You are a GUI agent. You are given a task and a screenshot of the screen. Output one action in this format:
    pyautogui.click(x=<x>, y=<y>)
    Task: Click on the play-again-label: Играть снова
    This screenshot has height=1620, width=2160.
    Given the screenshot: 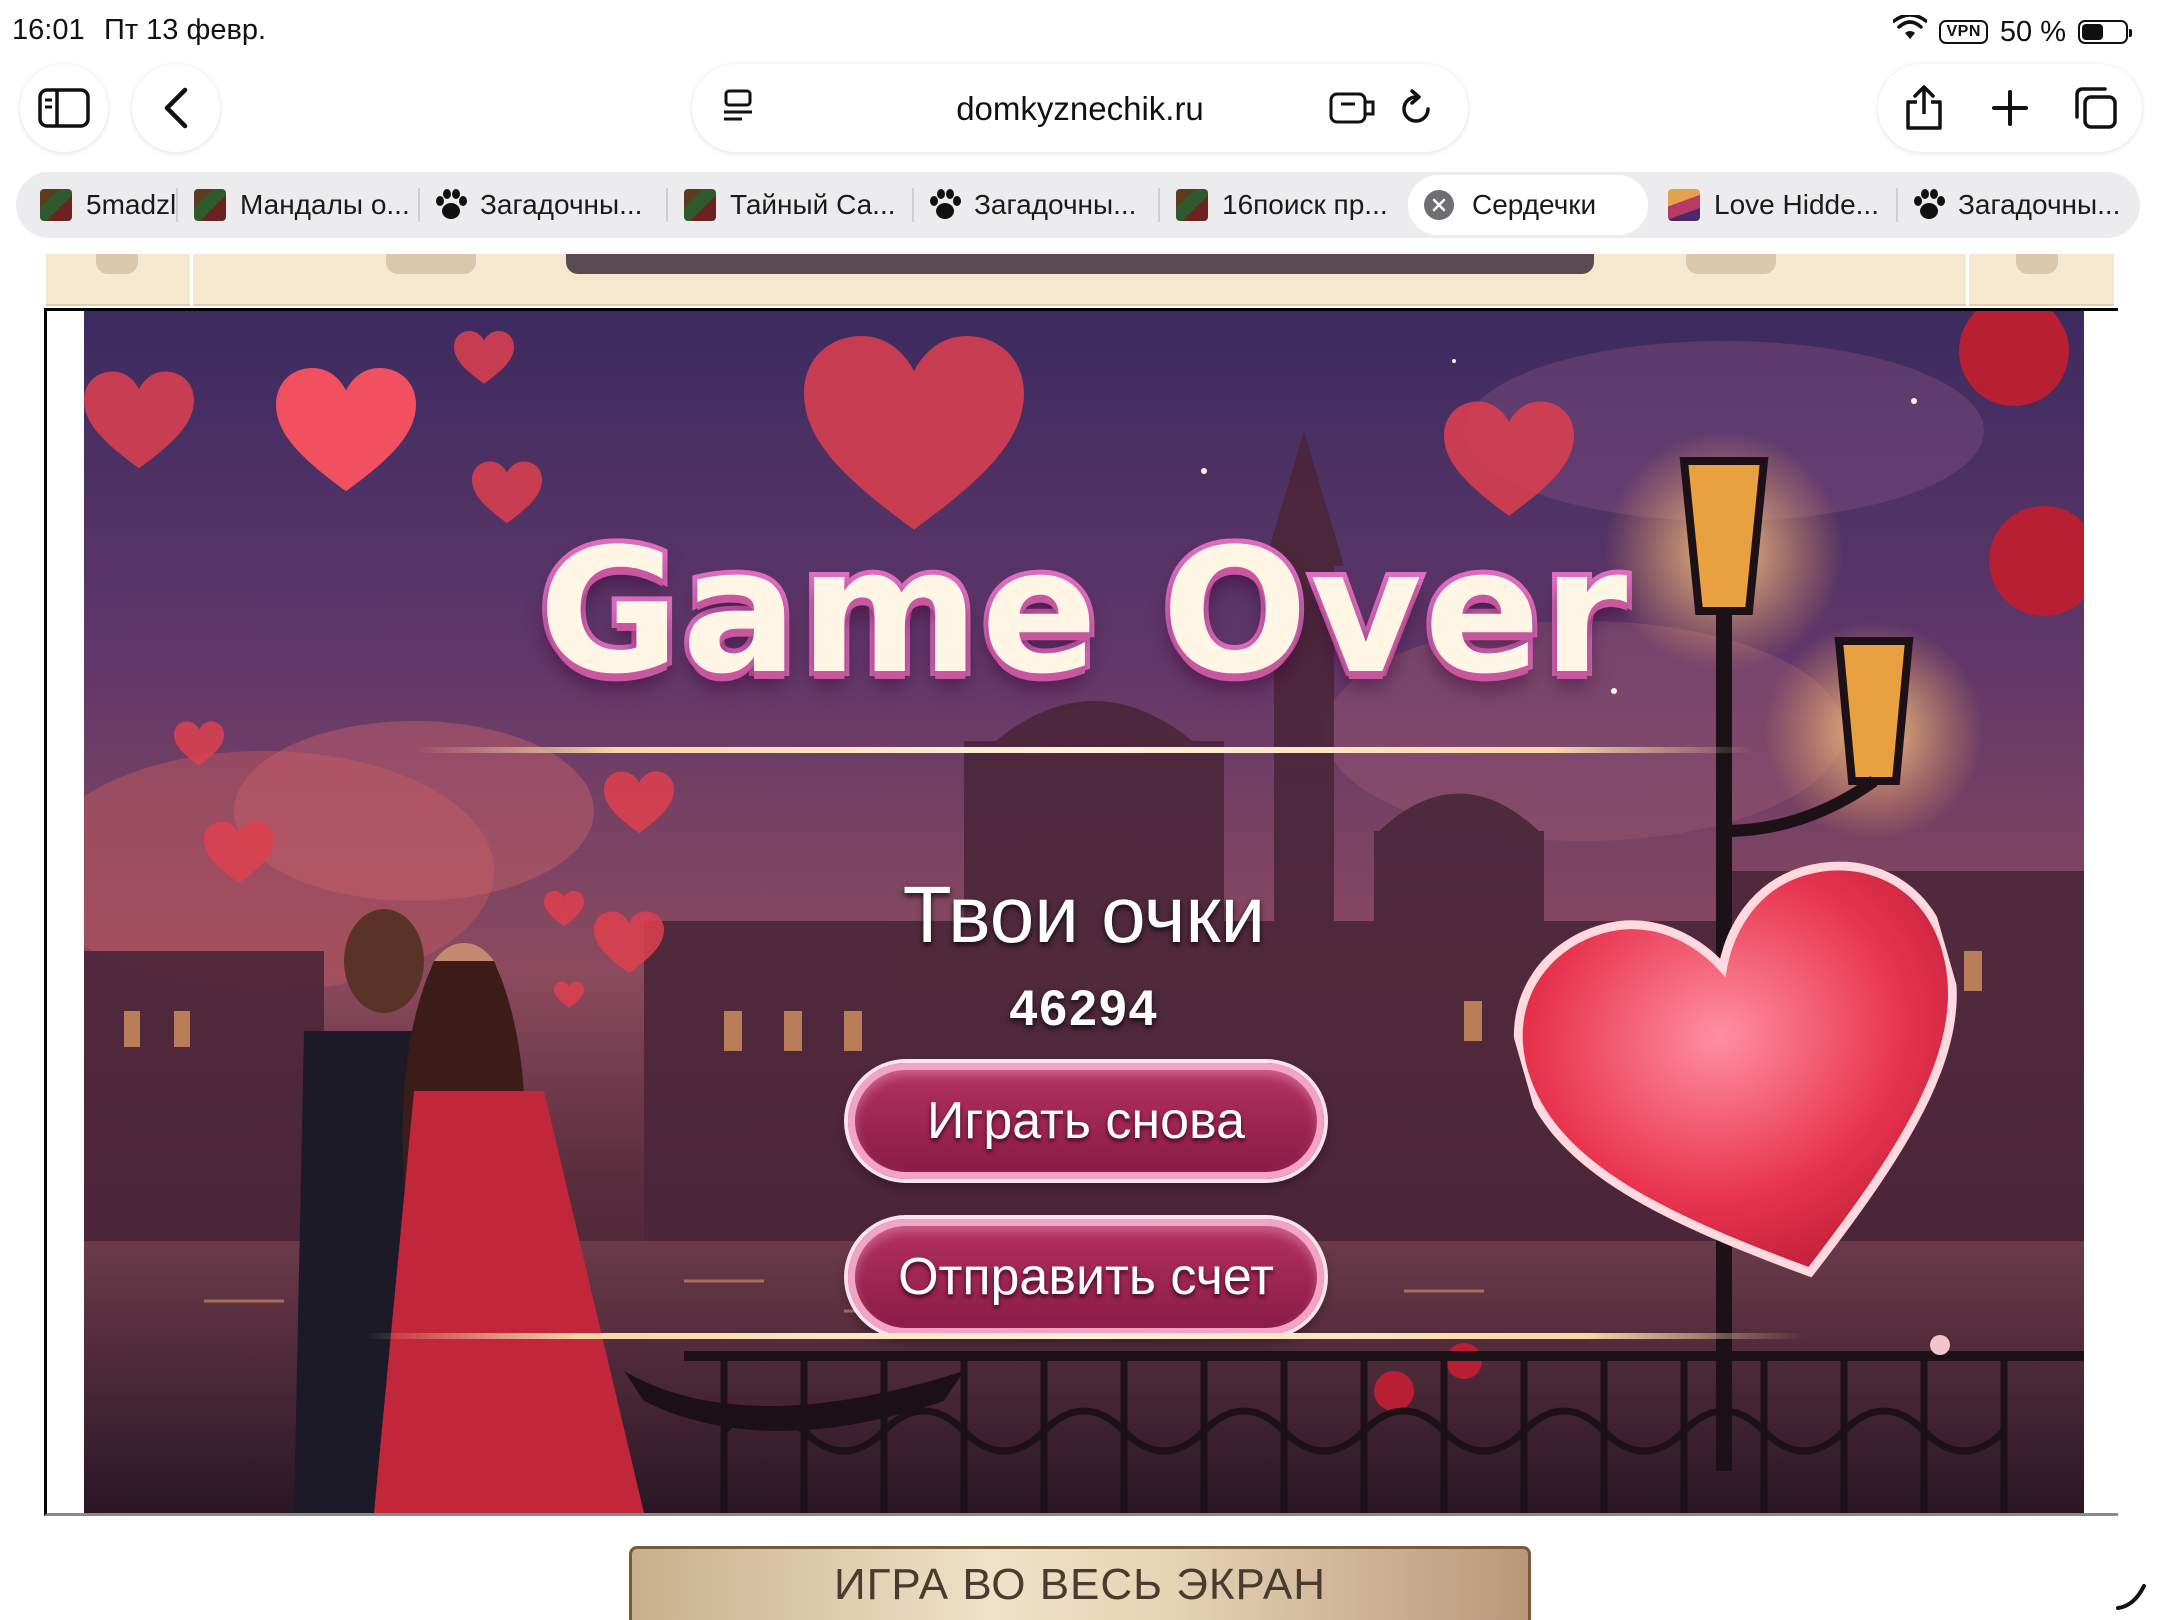 What is the action you would take?
    pyautogui.click(x=1086, y=1121)
    